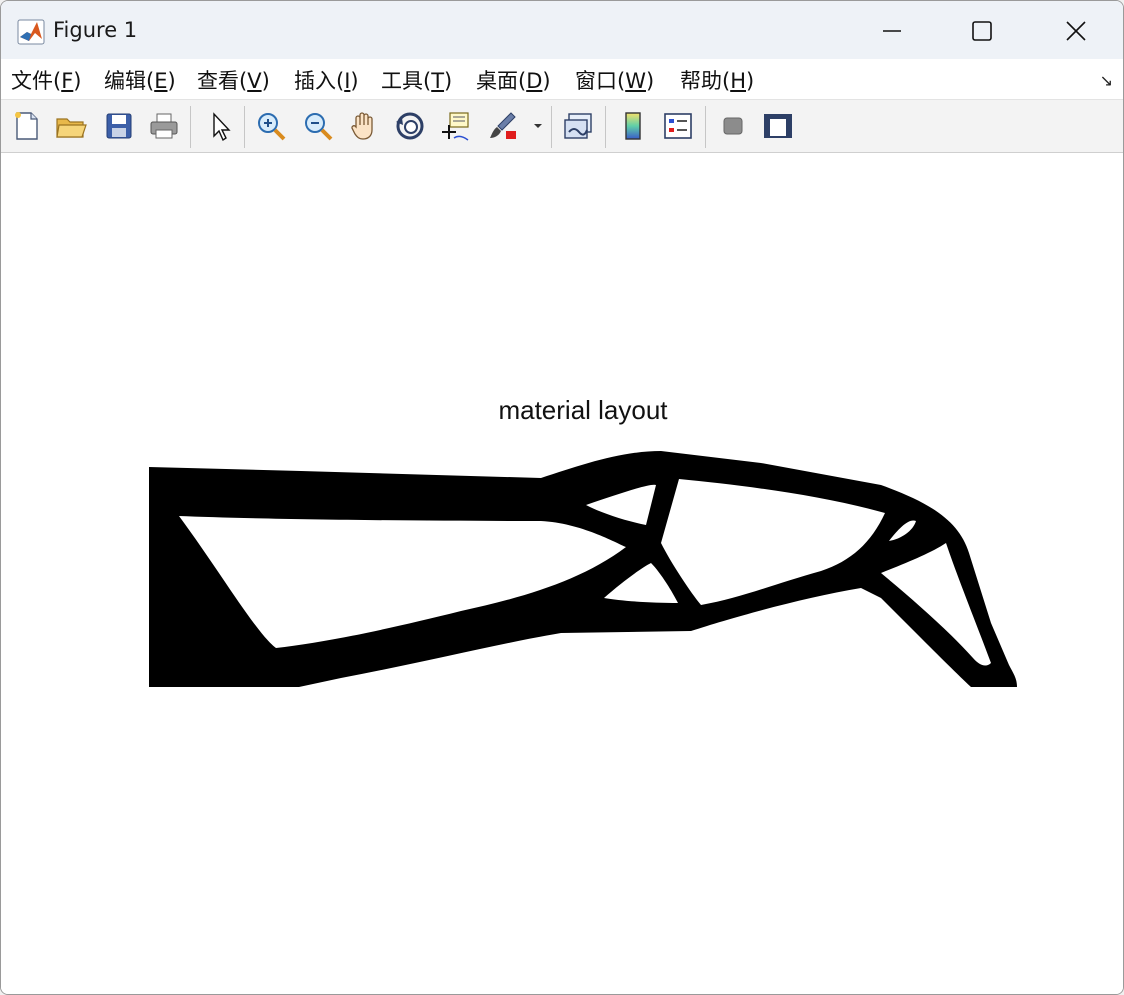  What do you see at coordinates (513, 80) in the screenshot?
I see `menu-desktop: 桌面(D)` at bounding box center [513, 80].